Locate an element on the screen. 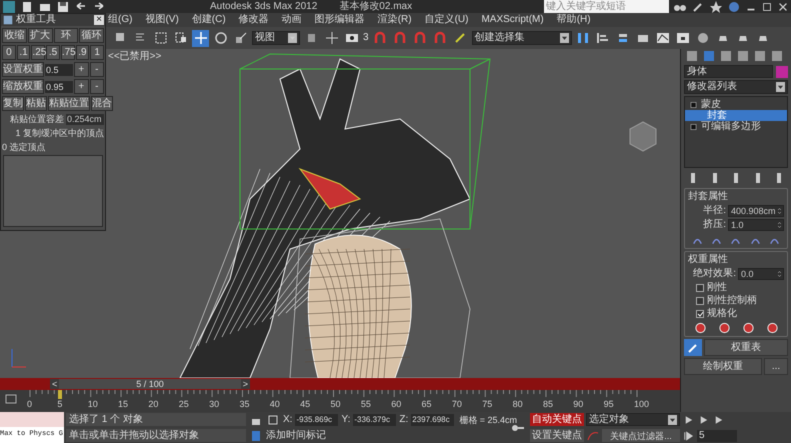 Image resolution: width=791 pixels, height=443 pixels. group-title: 封套属性 is located at coordinates (708, 197).